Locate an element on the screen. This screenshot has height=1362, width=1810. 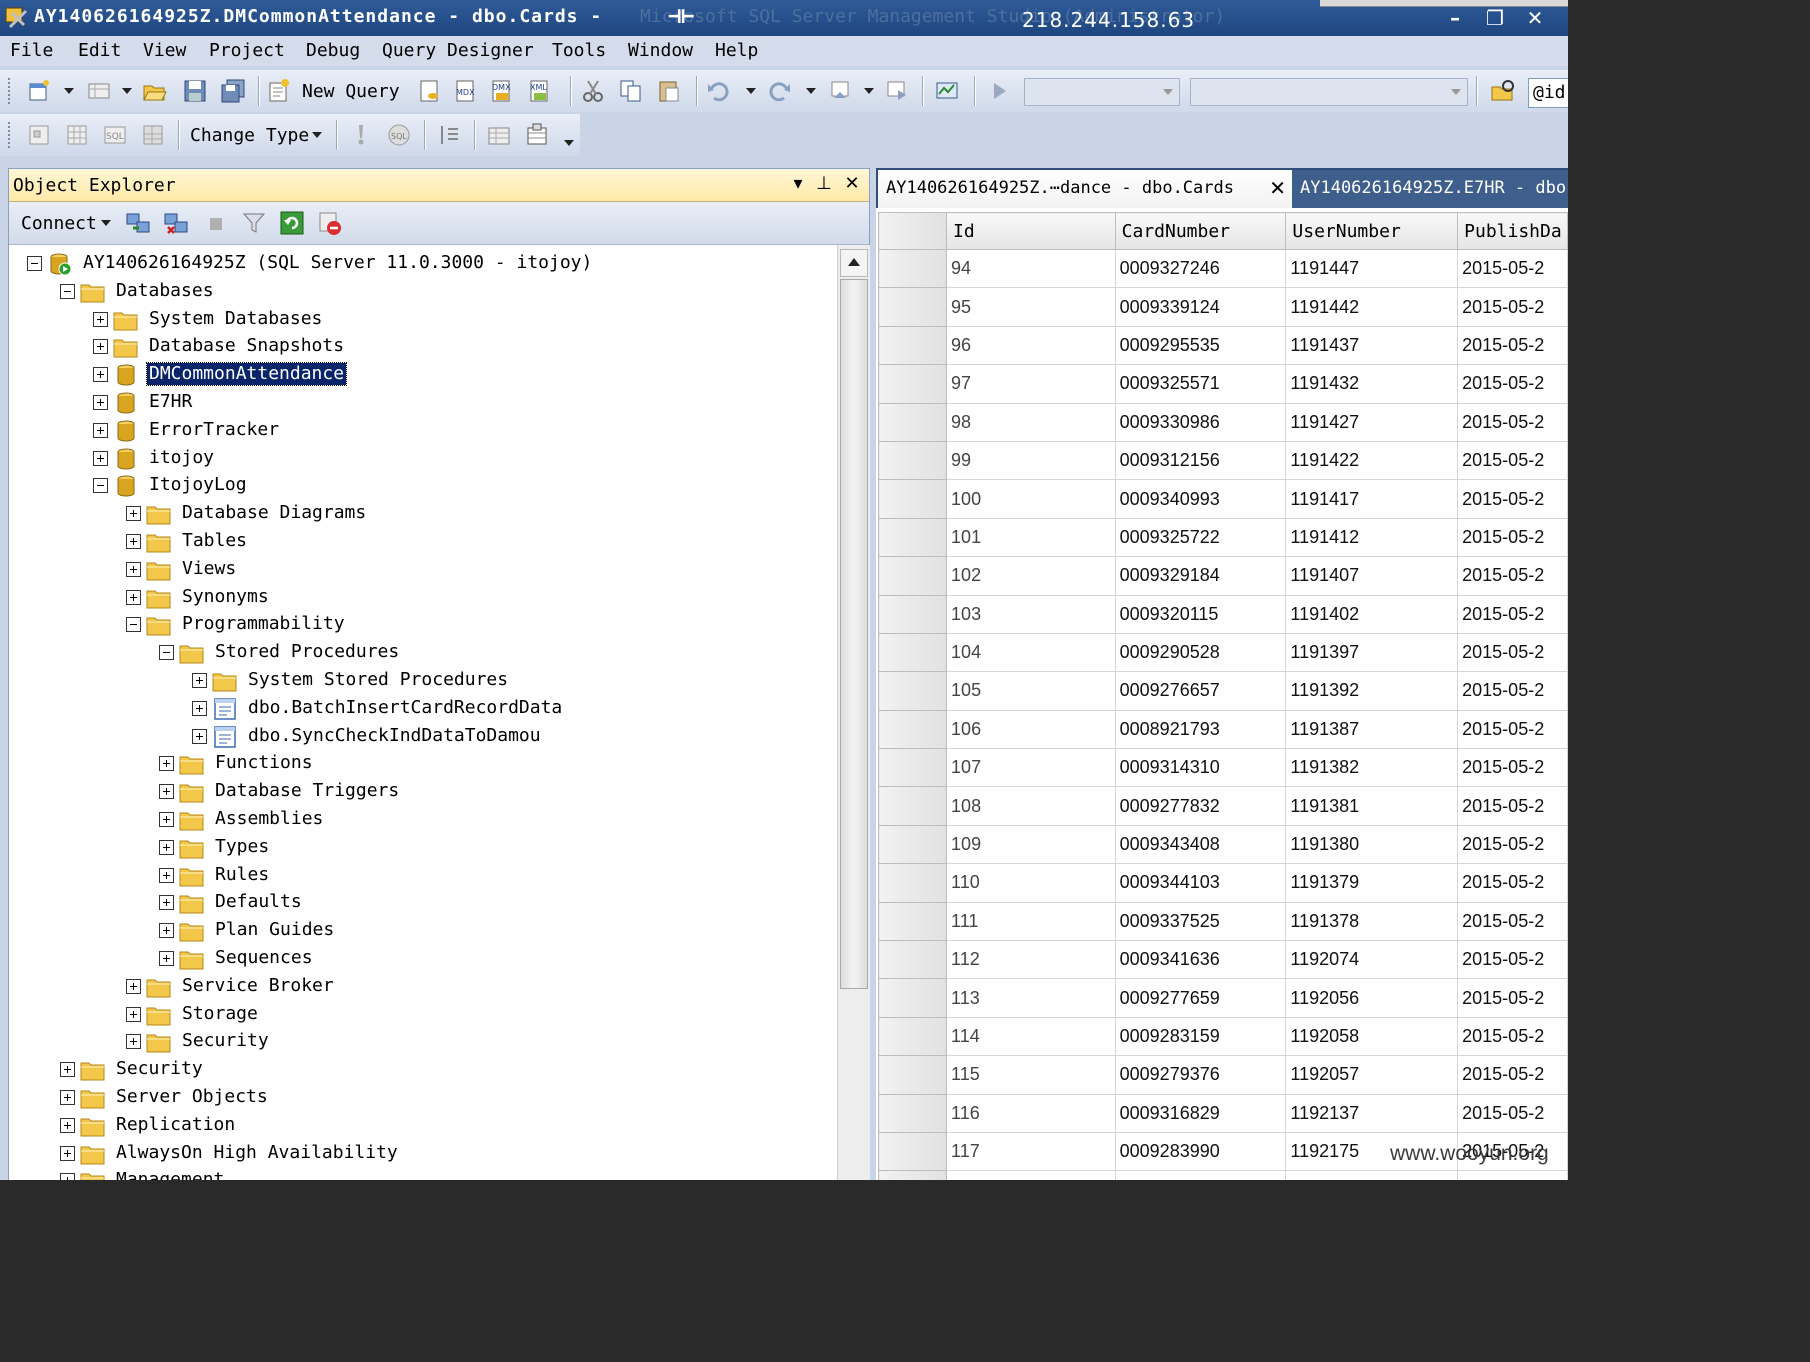
cell-usernumber: 1191397 is located at coordinates (1372, 652).